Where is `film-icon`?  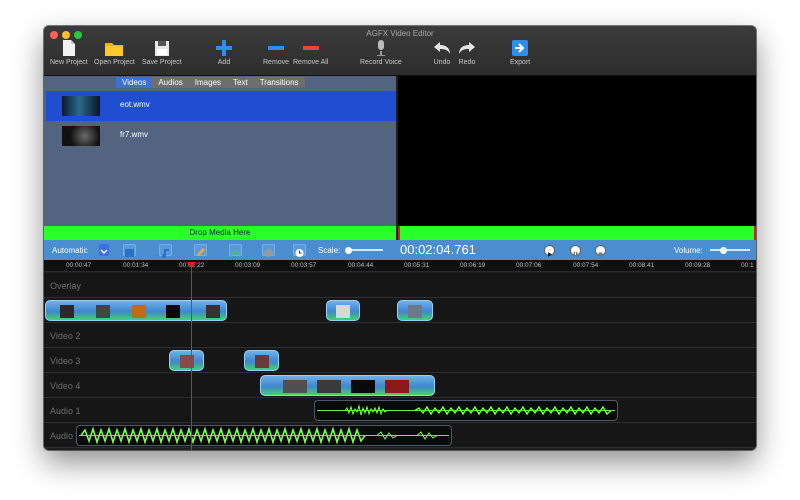 film-icon is located at coordinates (129, 253).